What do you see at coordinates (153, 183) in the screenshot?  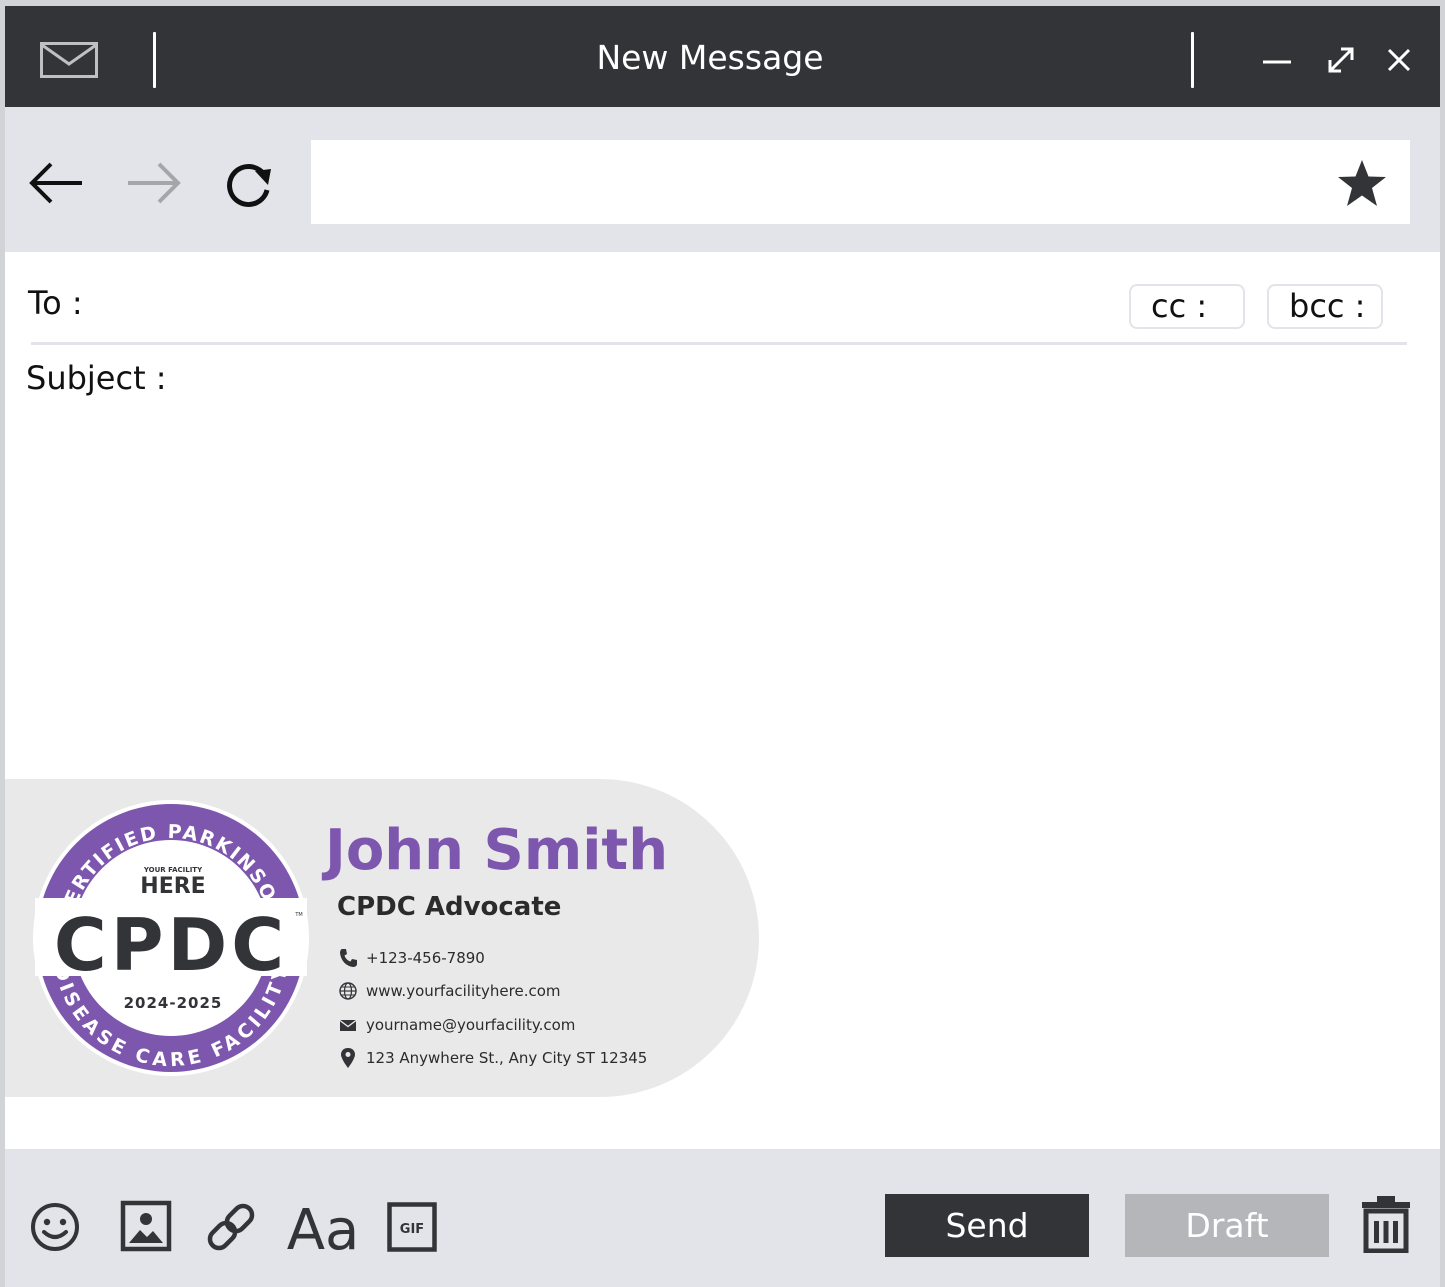 I see `forward-arrow-icon` at bounding box center [153, 183].